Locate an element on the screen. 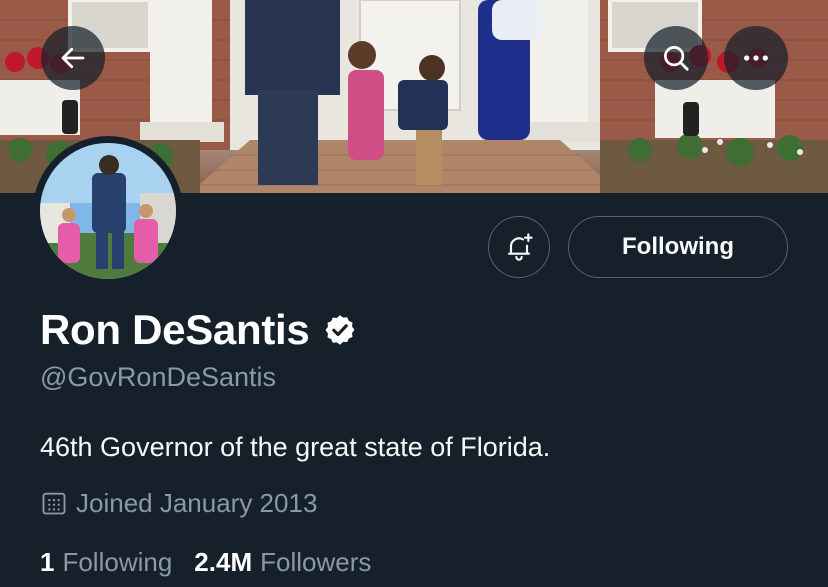  join-date: Joined January 2013 is located at coordinates (178, 503).